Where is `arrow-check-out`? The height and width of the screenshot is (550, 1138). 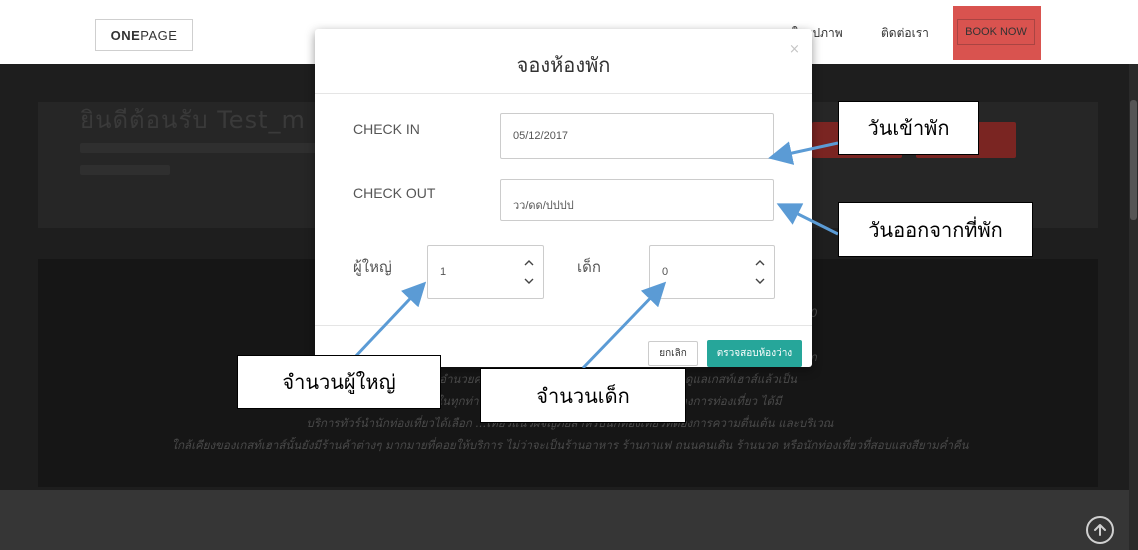 arrow-check-out is located at coordinates (807, 219).